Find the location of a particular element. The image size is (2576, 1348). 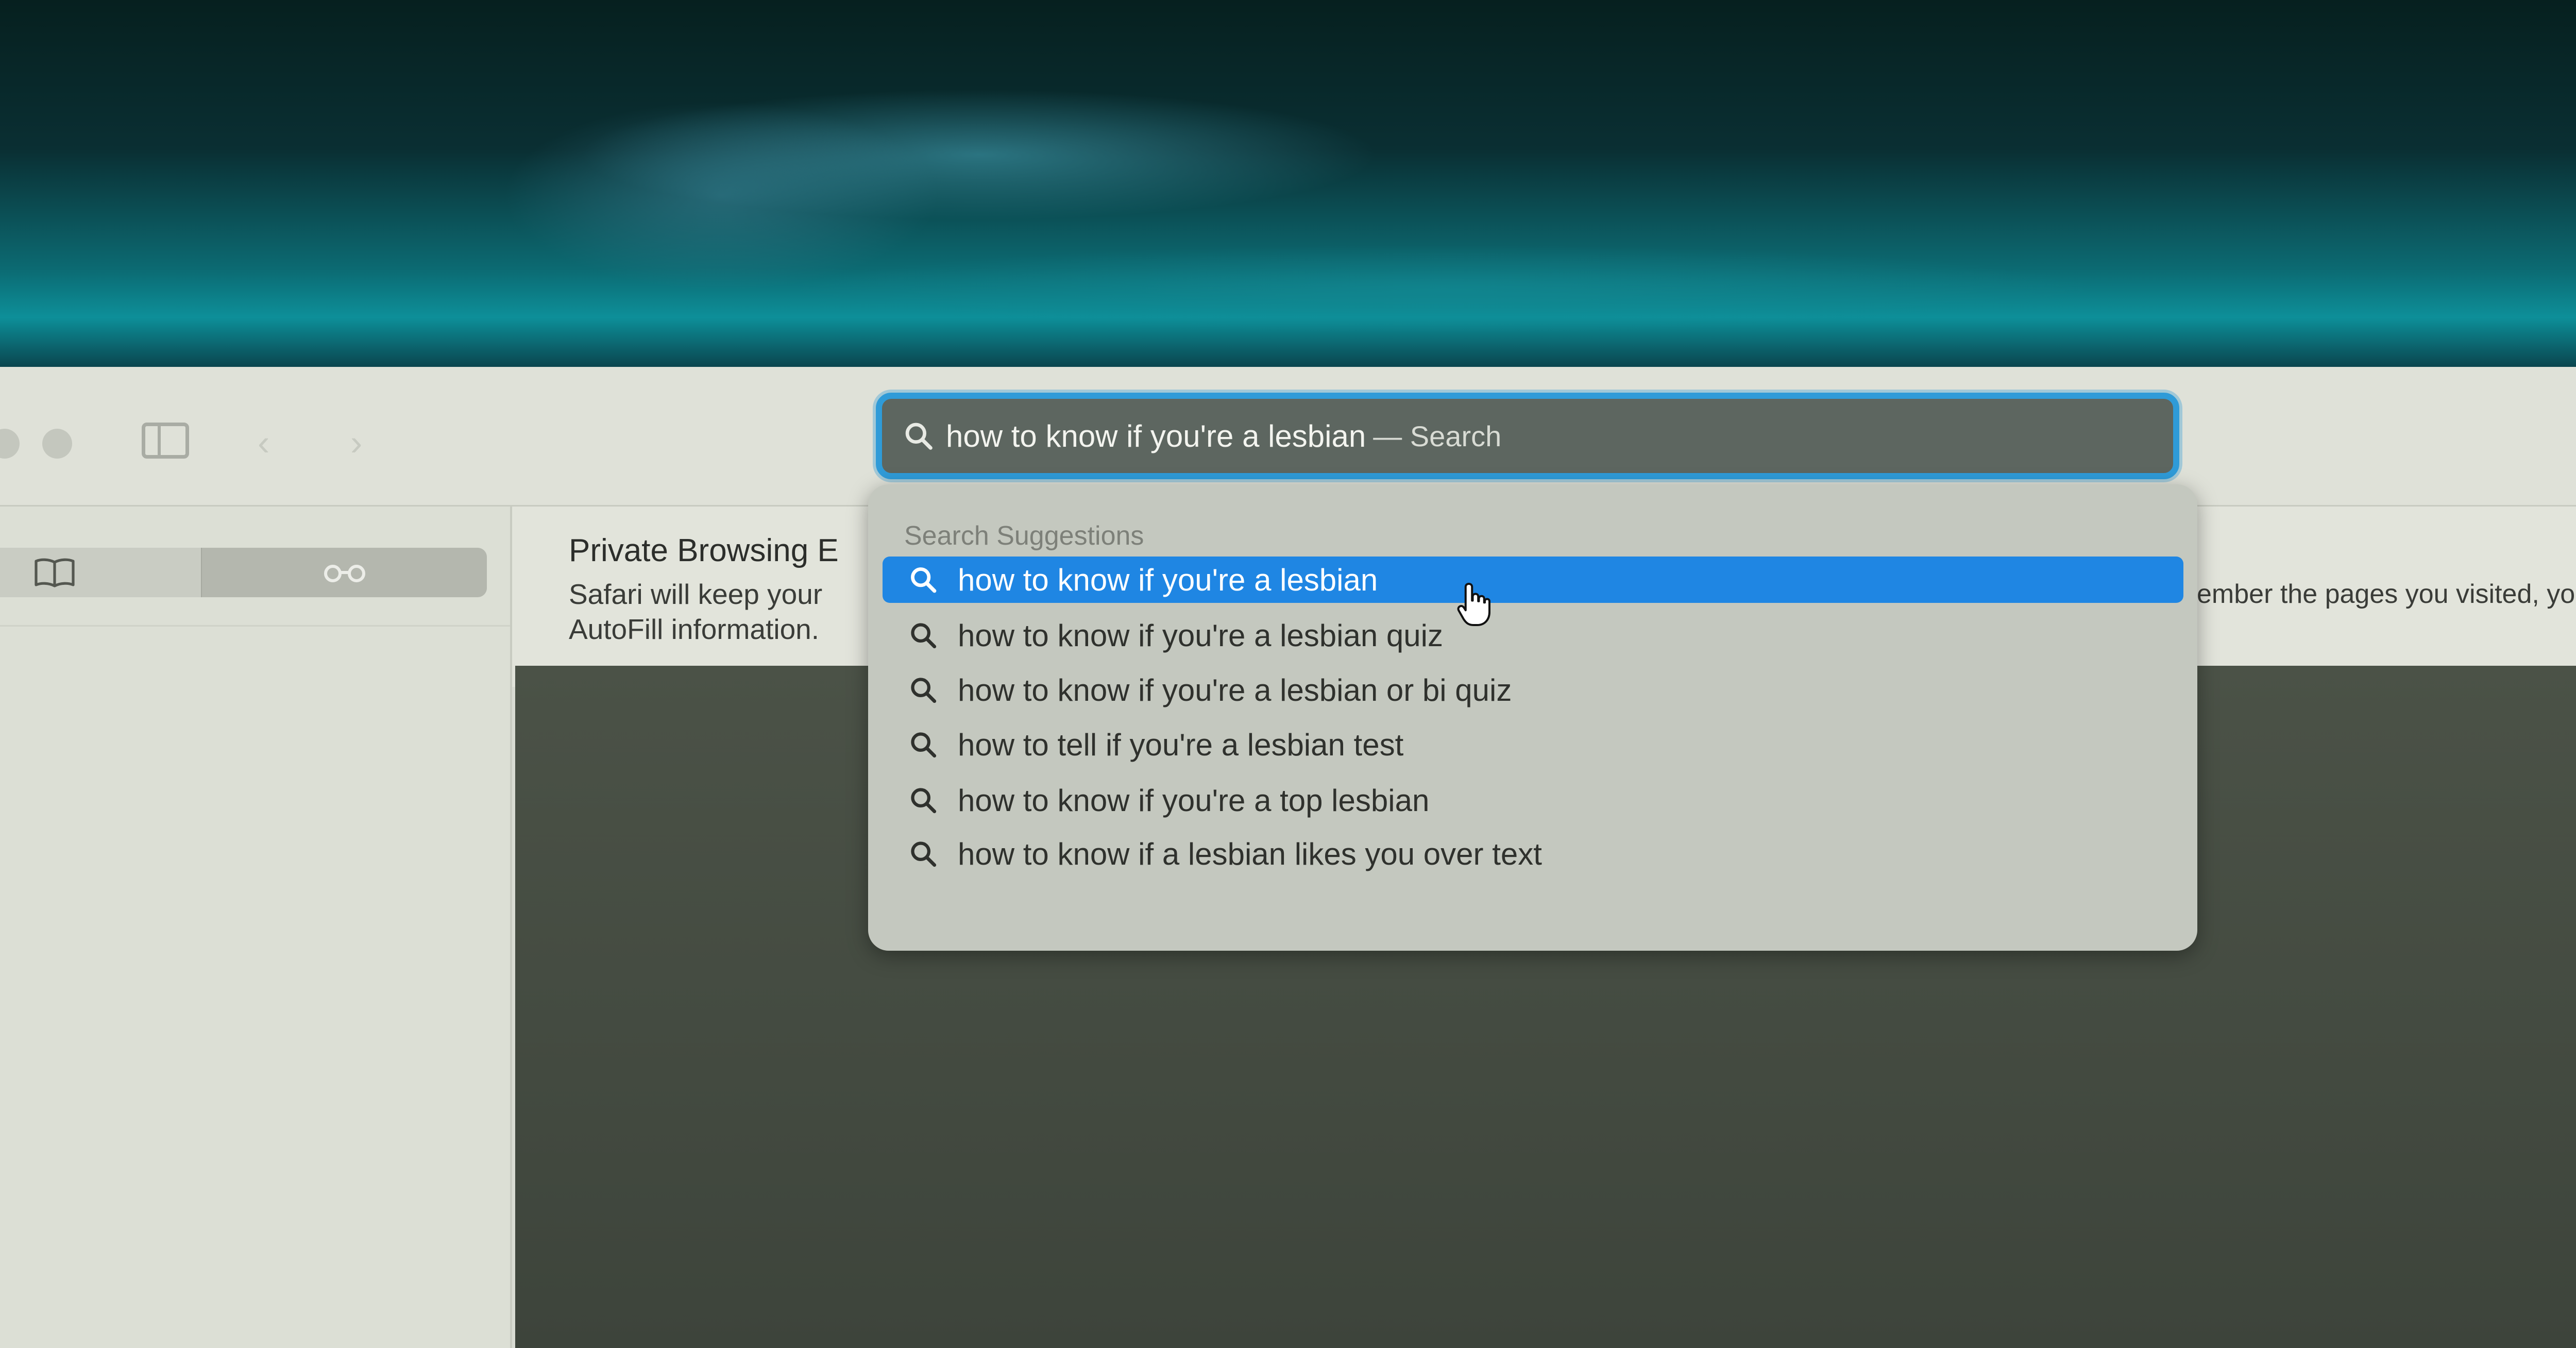

sidebar-toggle-icon is located at coordinates (165, 441).